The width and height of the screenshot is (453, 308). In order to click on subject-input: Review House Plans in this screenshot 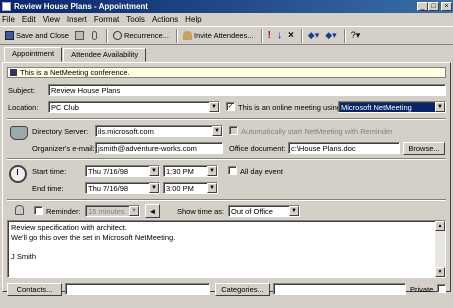, I will do `click(247, 90)`.